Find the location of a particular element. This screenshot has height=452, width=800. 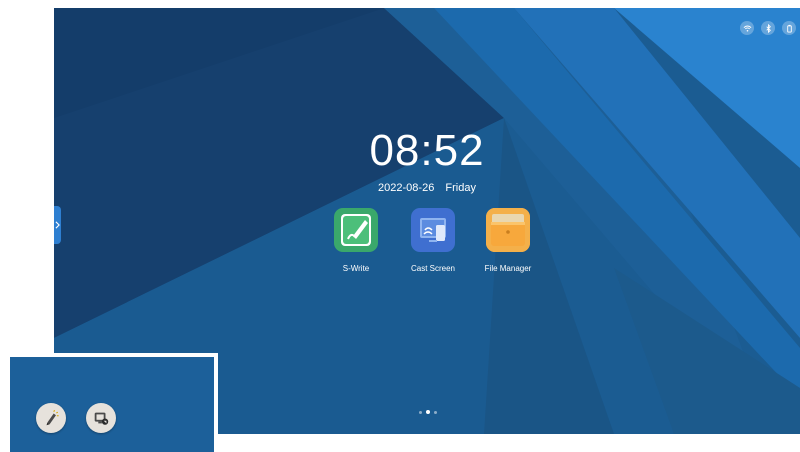

app-s-write: S-Write is located at coordinates (356, 240).